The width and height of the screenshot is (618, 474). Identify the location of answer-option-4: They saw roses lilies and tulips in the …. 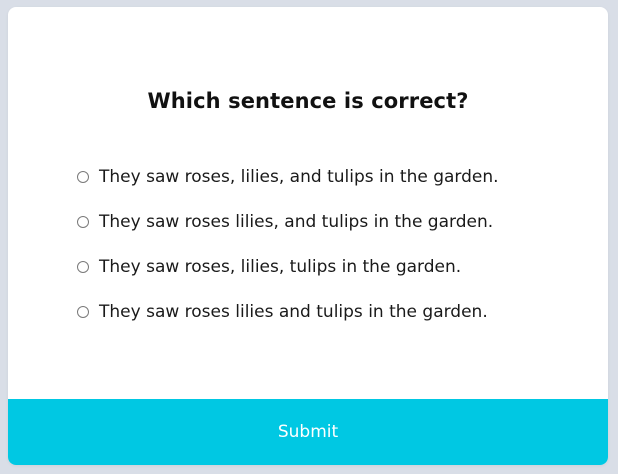
(337, 311).